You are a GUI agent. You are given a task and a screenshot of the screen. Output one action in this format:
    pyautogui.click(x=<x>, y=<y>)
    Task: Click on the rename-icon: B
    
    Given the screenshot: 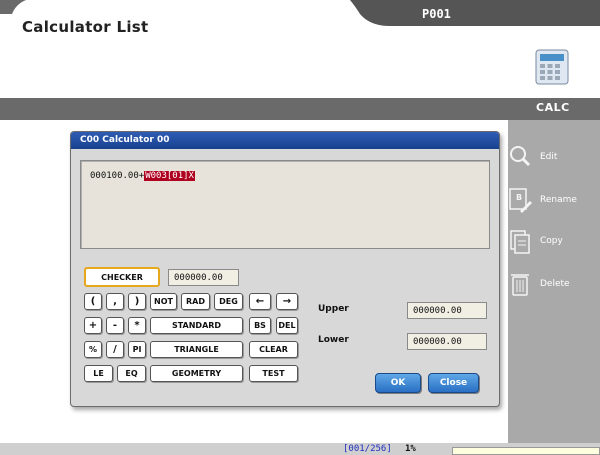 What is the action you would take?
    pyautogui.click(x=520, y=200)
    